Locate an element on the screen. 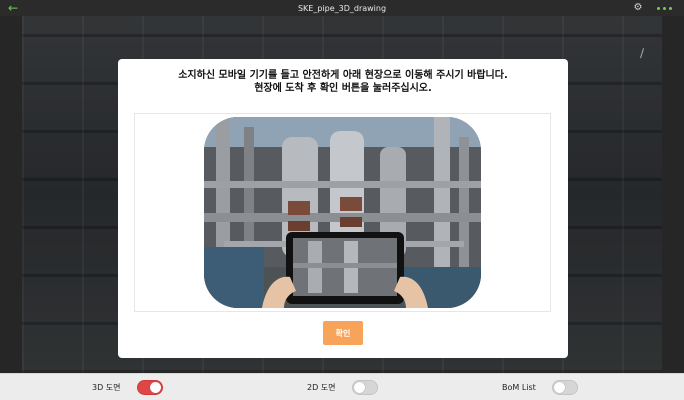  title-bar: ← SKE_pipe_3D_drawing ⚙ is located at coordinates (342, 8).